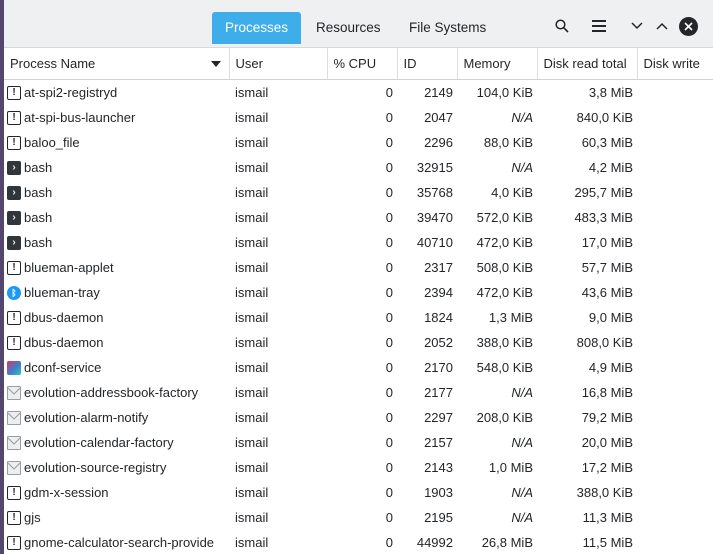  What do you see at coordinates (447, 28) in the screenshot?
I see `tab-file-systems: File Systems` at bounding box center [447, 28].